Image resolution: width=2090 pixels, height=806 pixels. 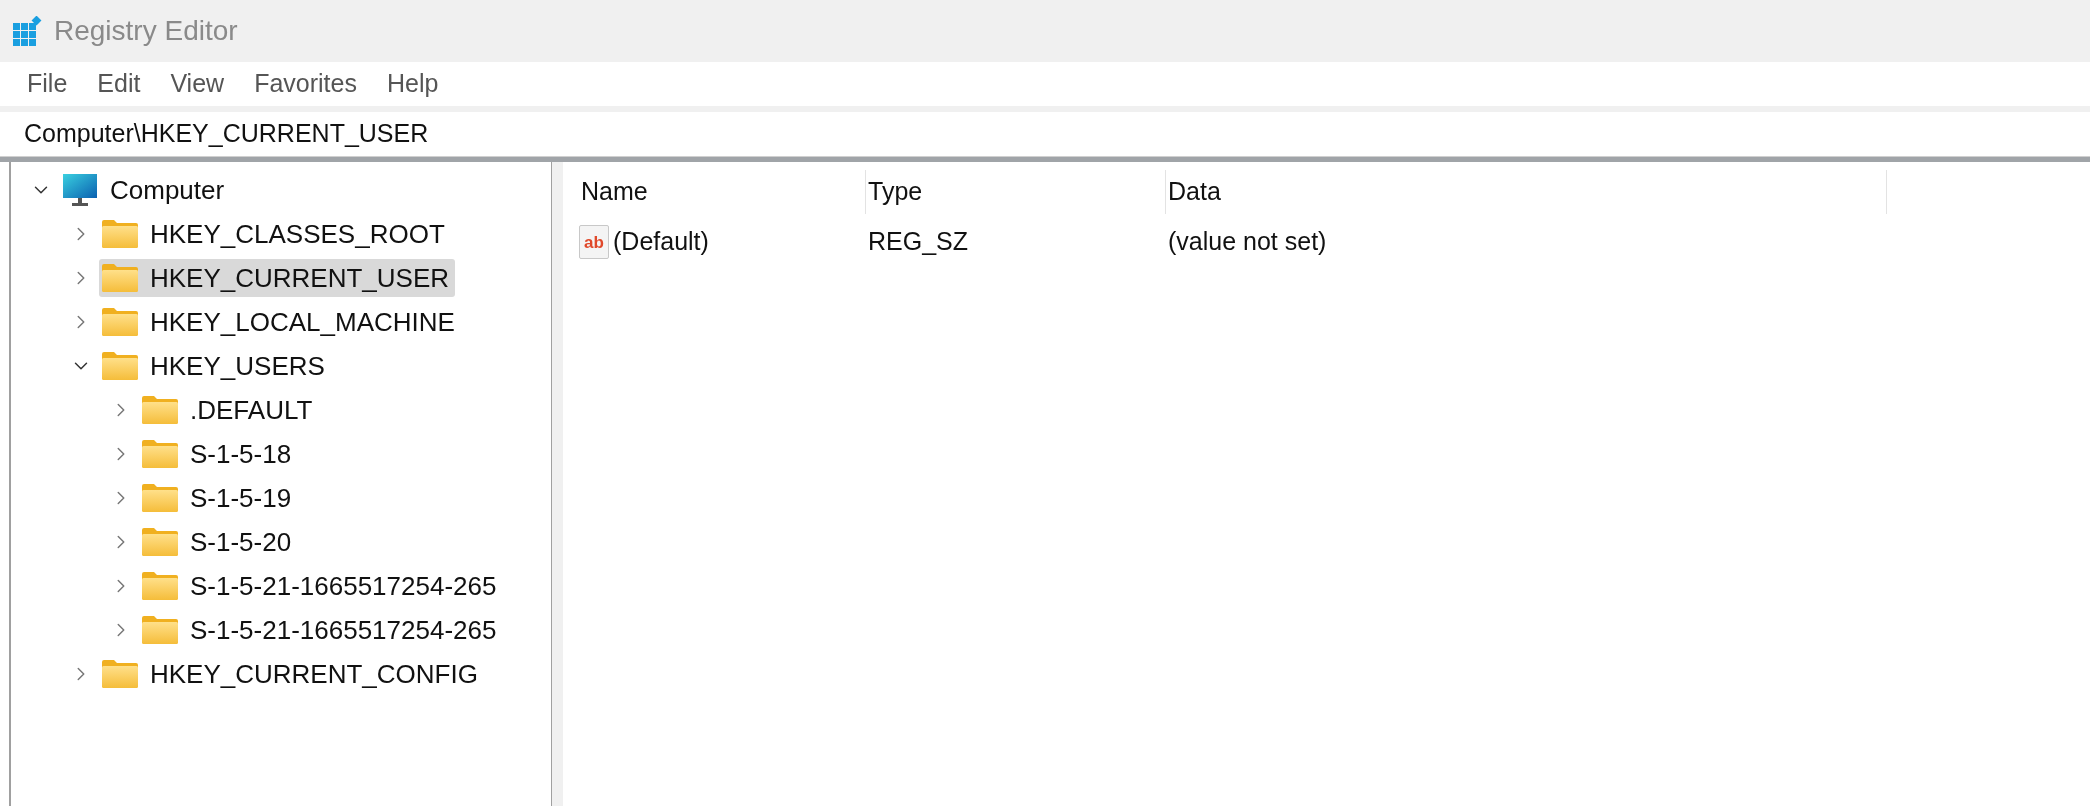 What do you see at coordinates (218, 542) in the screenshot?
I see `tree-item: S-1-5-20` at bounding box center [218, 542].